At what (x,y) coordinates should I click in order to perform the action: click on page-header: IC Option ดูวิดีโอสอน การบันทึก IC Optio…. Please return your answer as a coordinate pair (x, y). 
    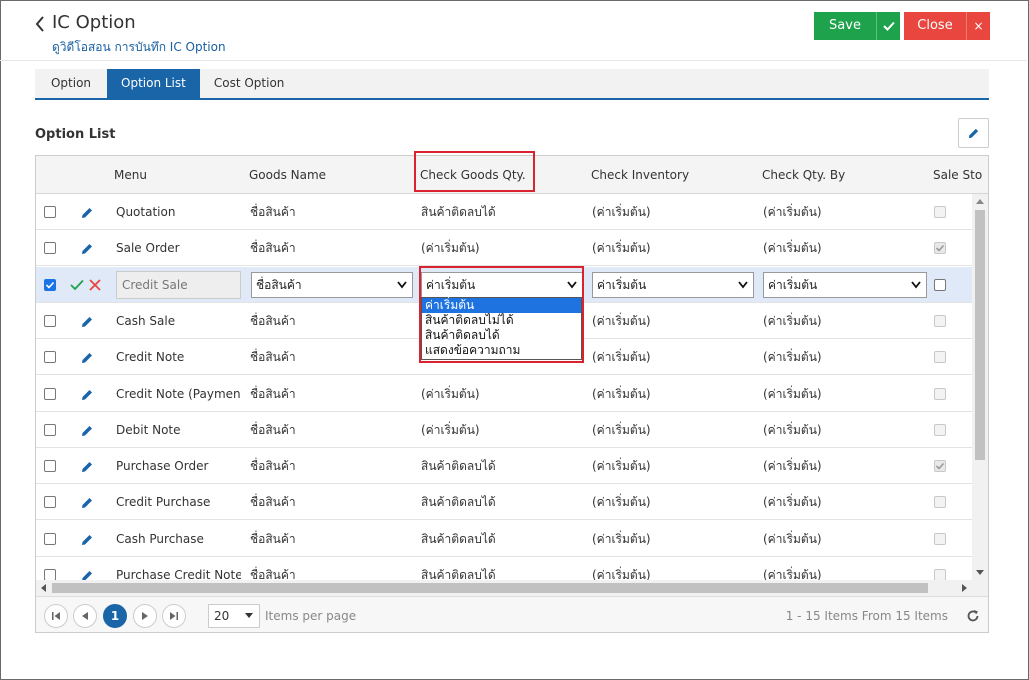
    Looking at the image, I should click on (513, 30).